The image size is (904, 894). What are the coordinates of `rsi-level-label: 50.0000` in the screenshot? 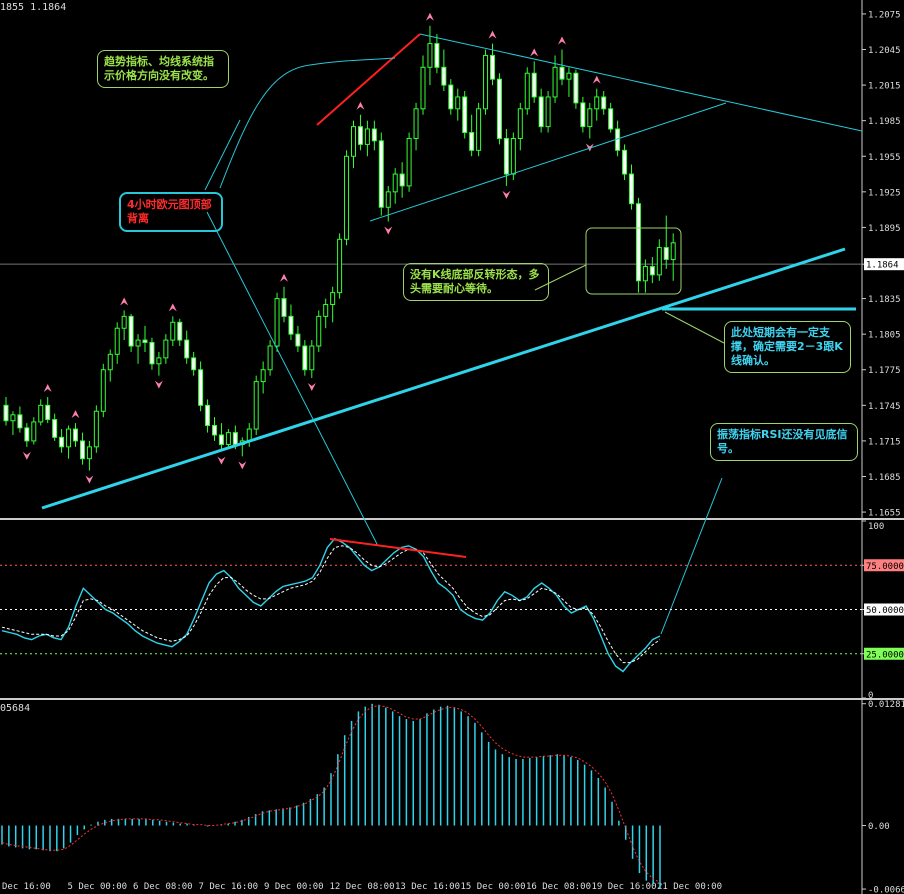 It's located at (885, 611).